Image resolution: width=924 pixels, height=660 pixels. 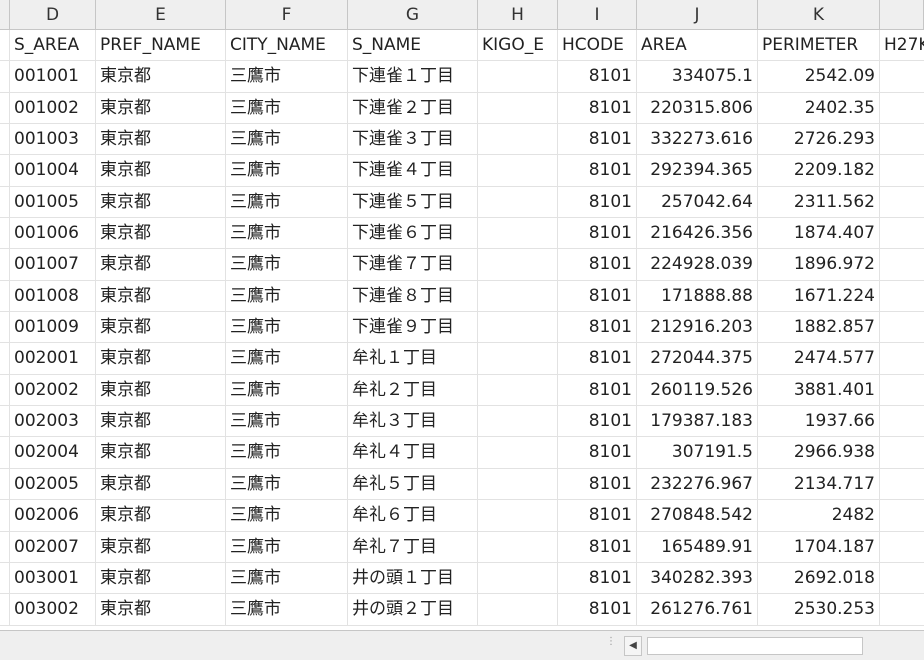 What do you see at coordinates (413, 233) in the screenshot?
I see `table-cell: 下連雀６丁目` at bounding box center [413, 233].